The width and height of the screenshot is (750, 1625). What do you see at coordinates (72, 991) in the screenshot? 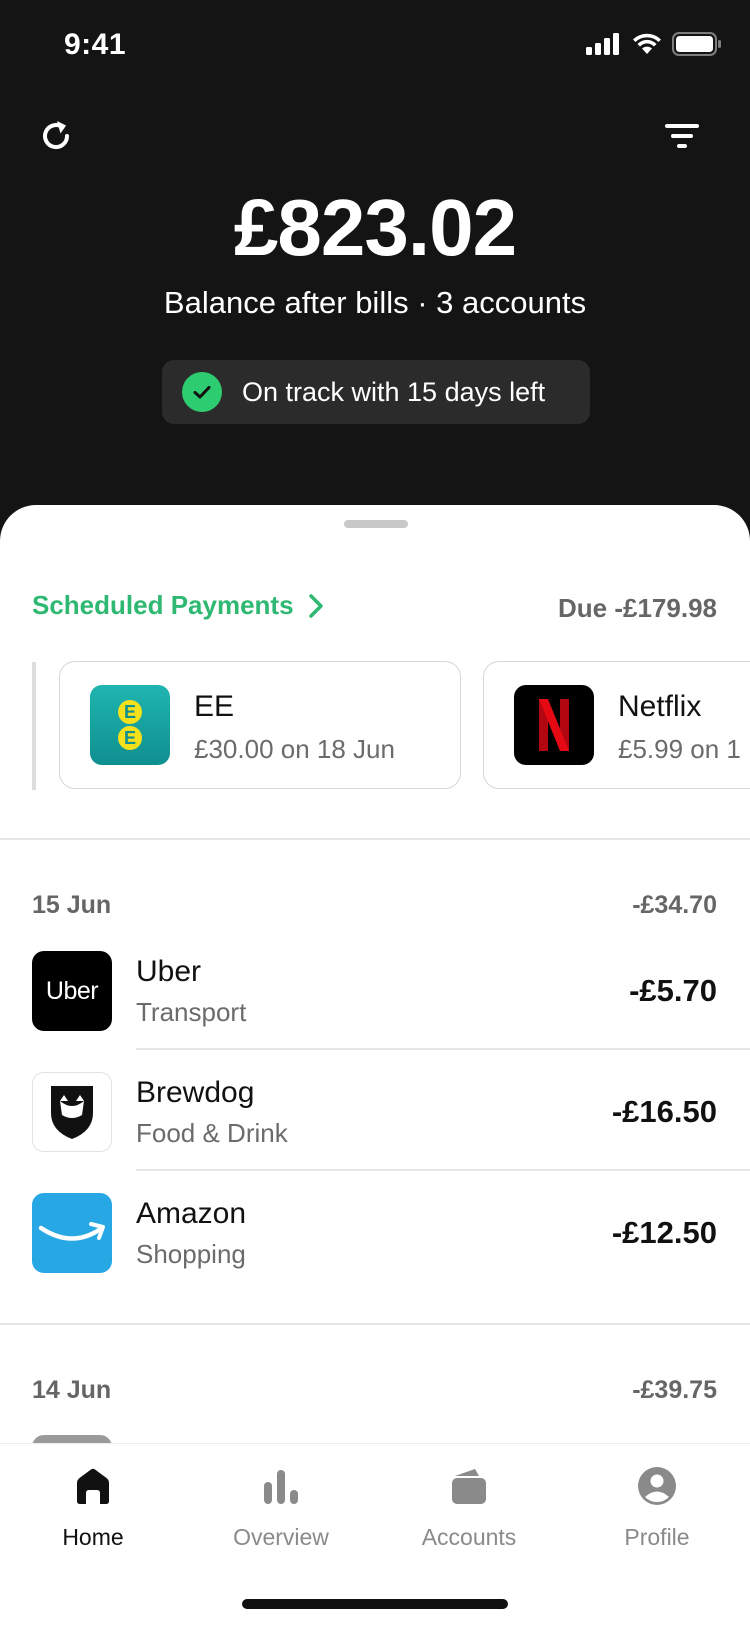
I see `uber-logo-icon: Uber` at bounding box center [72, 991].